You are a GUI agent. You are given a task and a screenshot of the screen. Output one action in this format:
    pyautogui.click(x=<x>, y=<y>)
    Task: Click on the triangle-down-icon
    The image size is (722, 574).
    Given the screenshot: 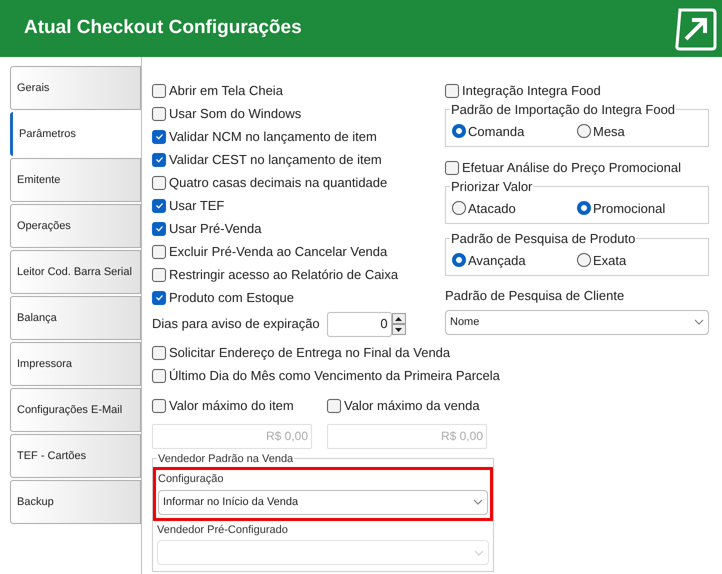 What is the action you would take?
    pyautogui.click(x=398, y=330)
    